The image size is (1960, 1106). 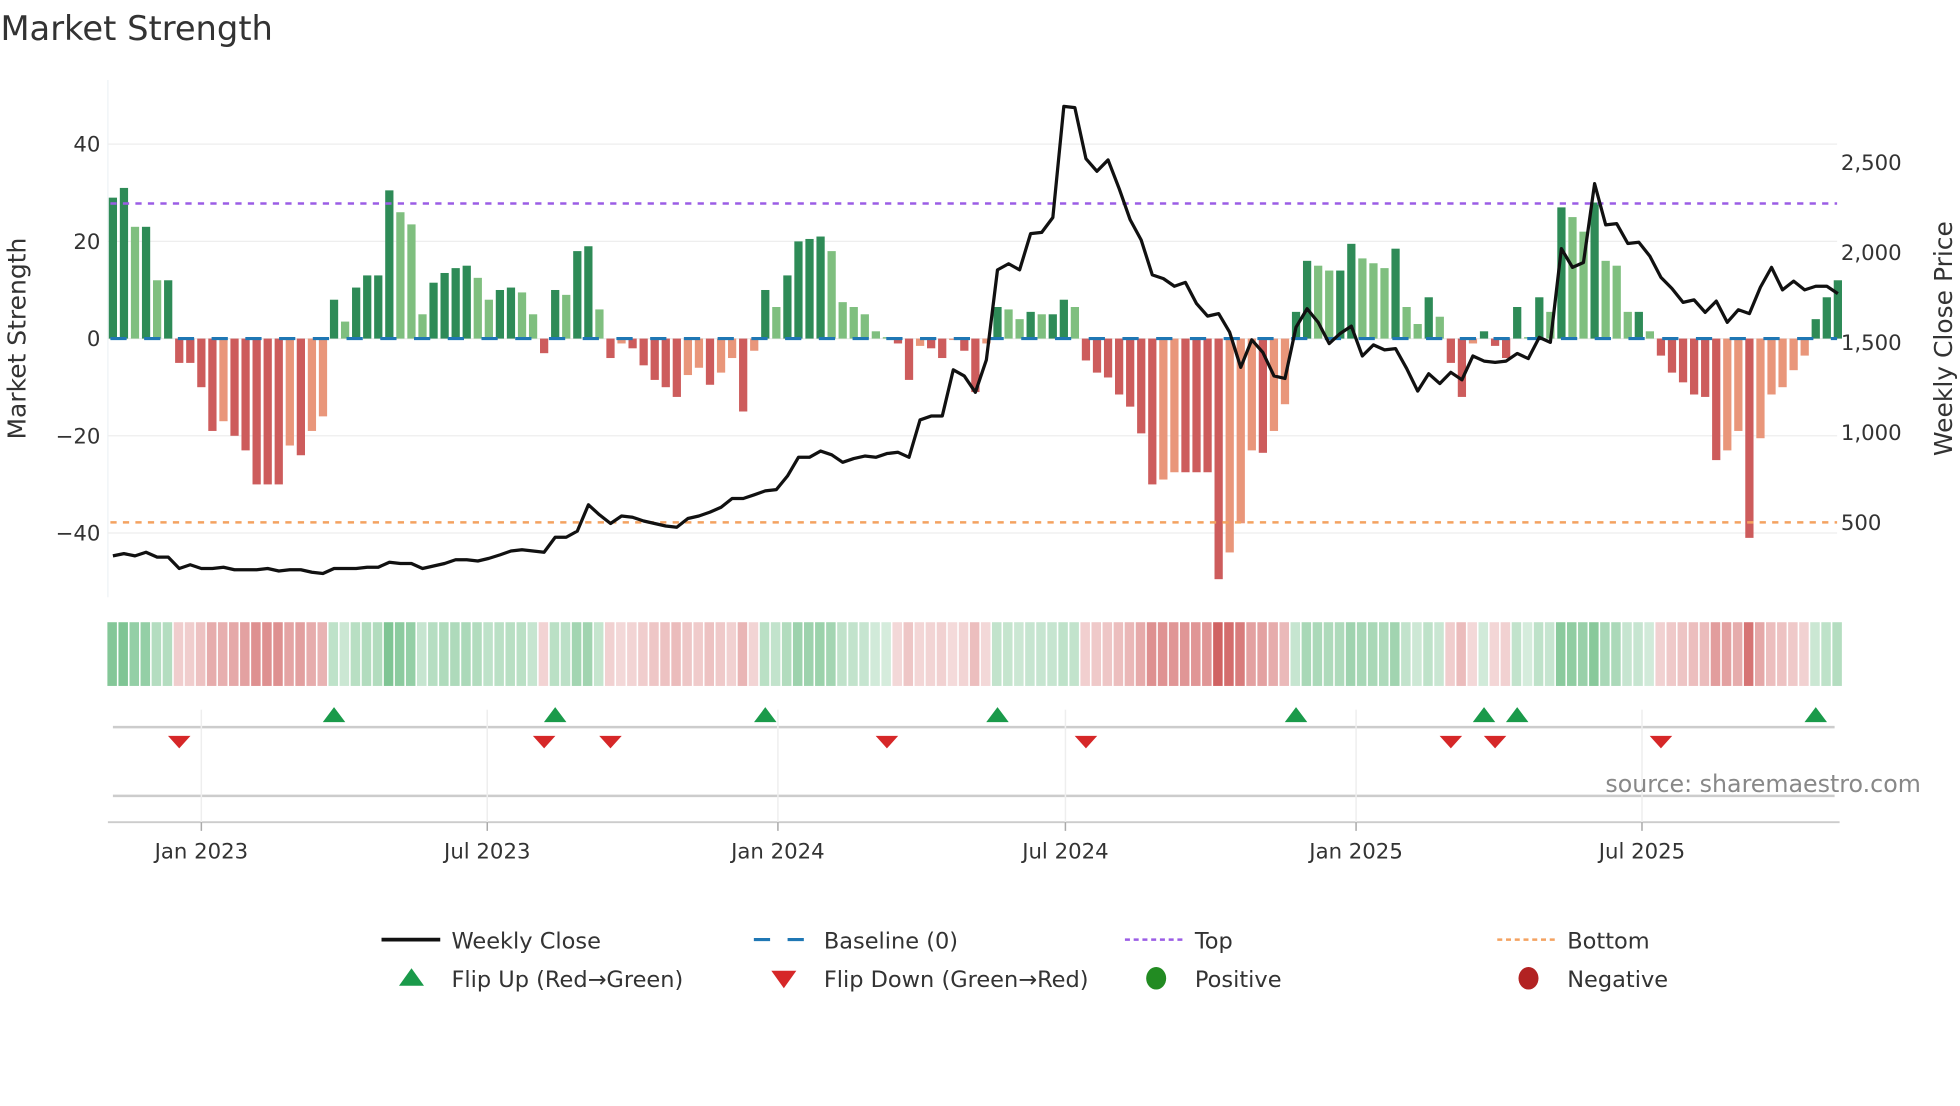 What do you see at coordinates (1593, 980) in the screenshot?
I see `legend-item-negative: Negative` at bounding box center [1593, 980].